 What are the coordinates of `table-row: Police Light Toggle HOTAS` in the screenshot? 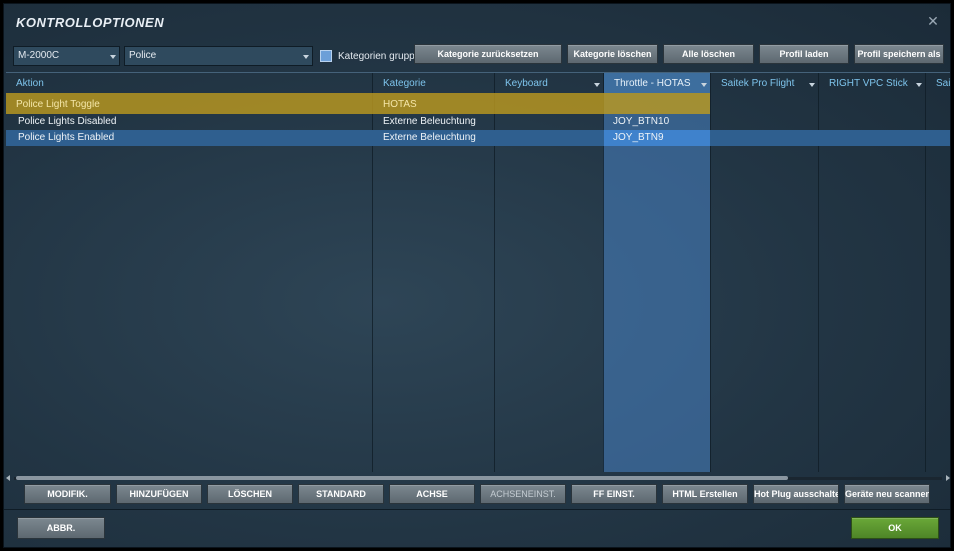 It's located at (358, 103).